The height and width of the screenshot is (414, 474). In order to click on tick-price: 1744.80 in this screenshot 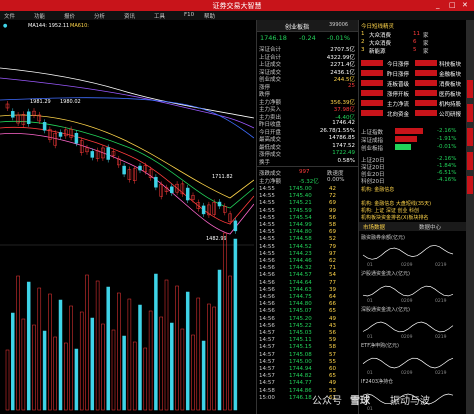, I will do `click(300, 232)`.